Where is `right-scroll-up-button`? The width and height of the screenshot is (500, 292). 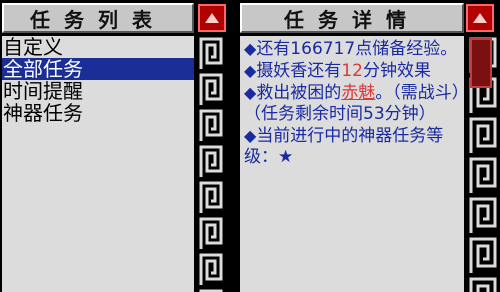
right-scroll-up-button is located at coordinates (480, 18).